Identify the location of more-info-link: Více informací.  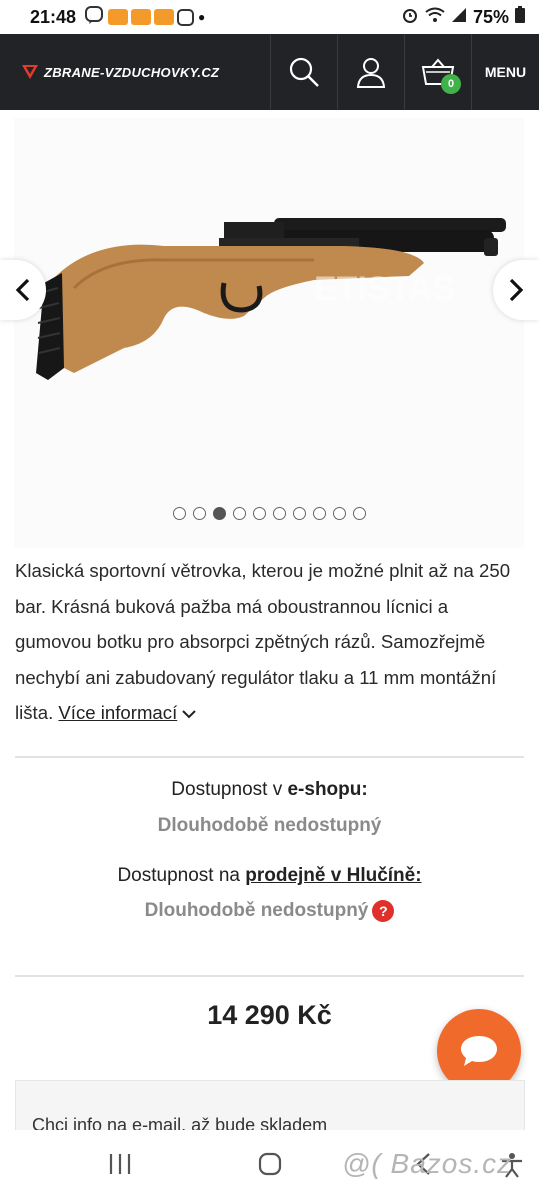
(117, 712).